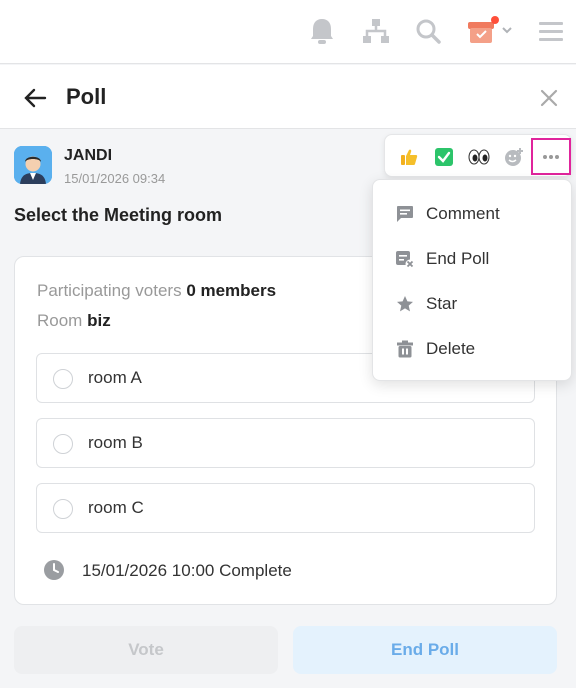  I want to click on voters-line: Participating voters 0 members, so click(156, 291).